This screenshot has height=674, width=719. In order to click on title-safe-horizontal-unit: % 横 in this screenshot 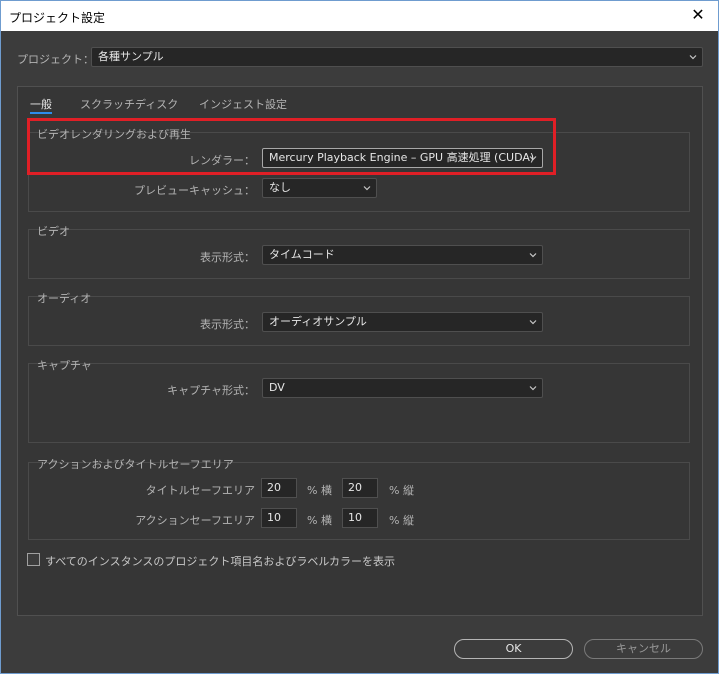, I will do `click(319, 490)`.